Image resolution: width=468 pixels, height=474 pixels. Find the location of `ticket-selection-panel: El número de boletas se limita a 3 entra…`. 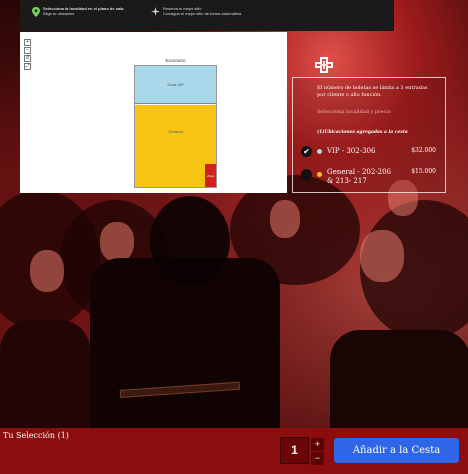

ticket-selection-panel: El número de boletas se limita a 3 entra… is located at coordinates (369, 135).